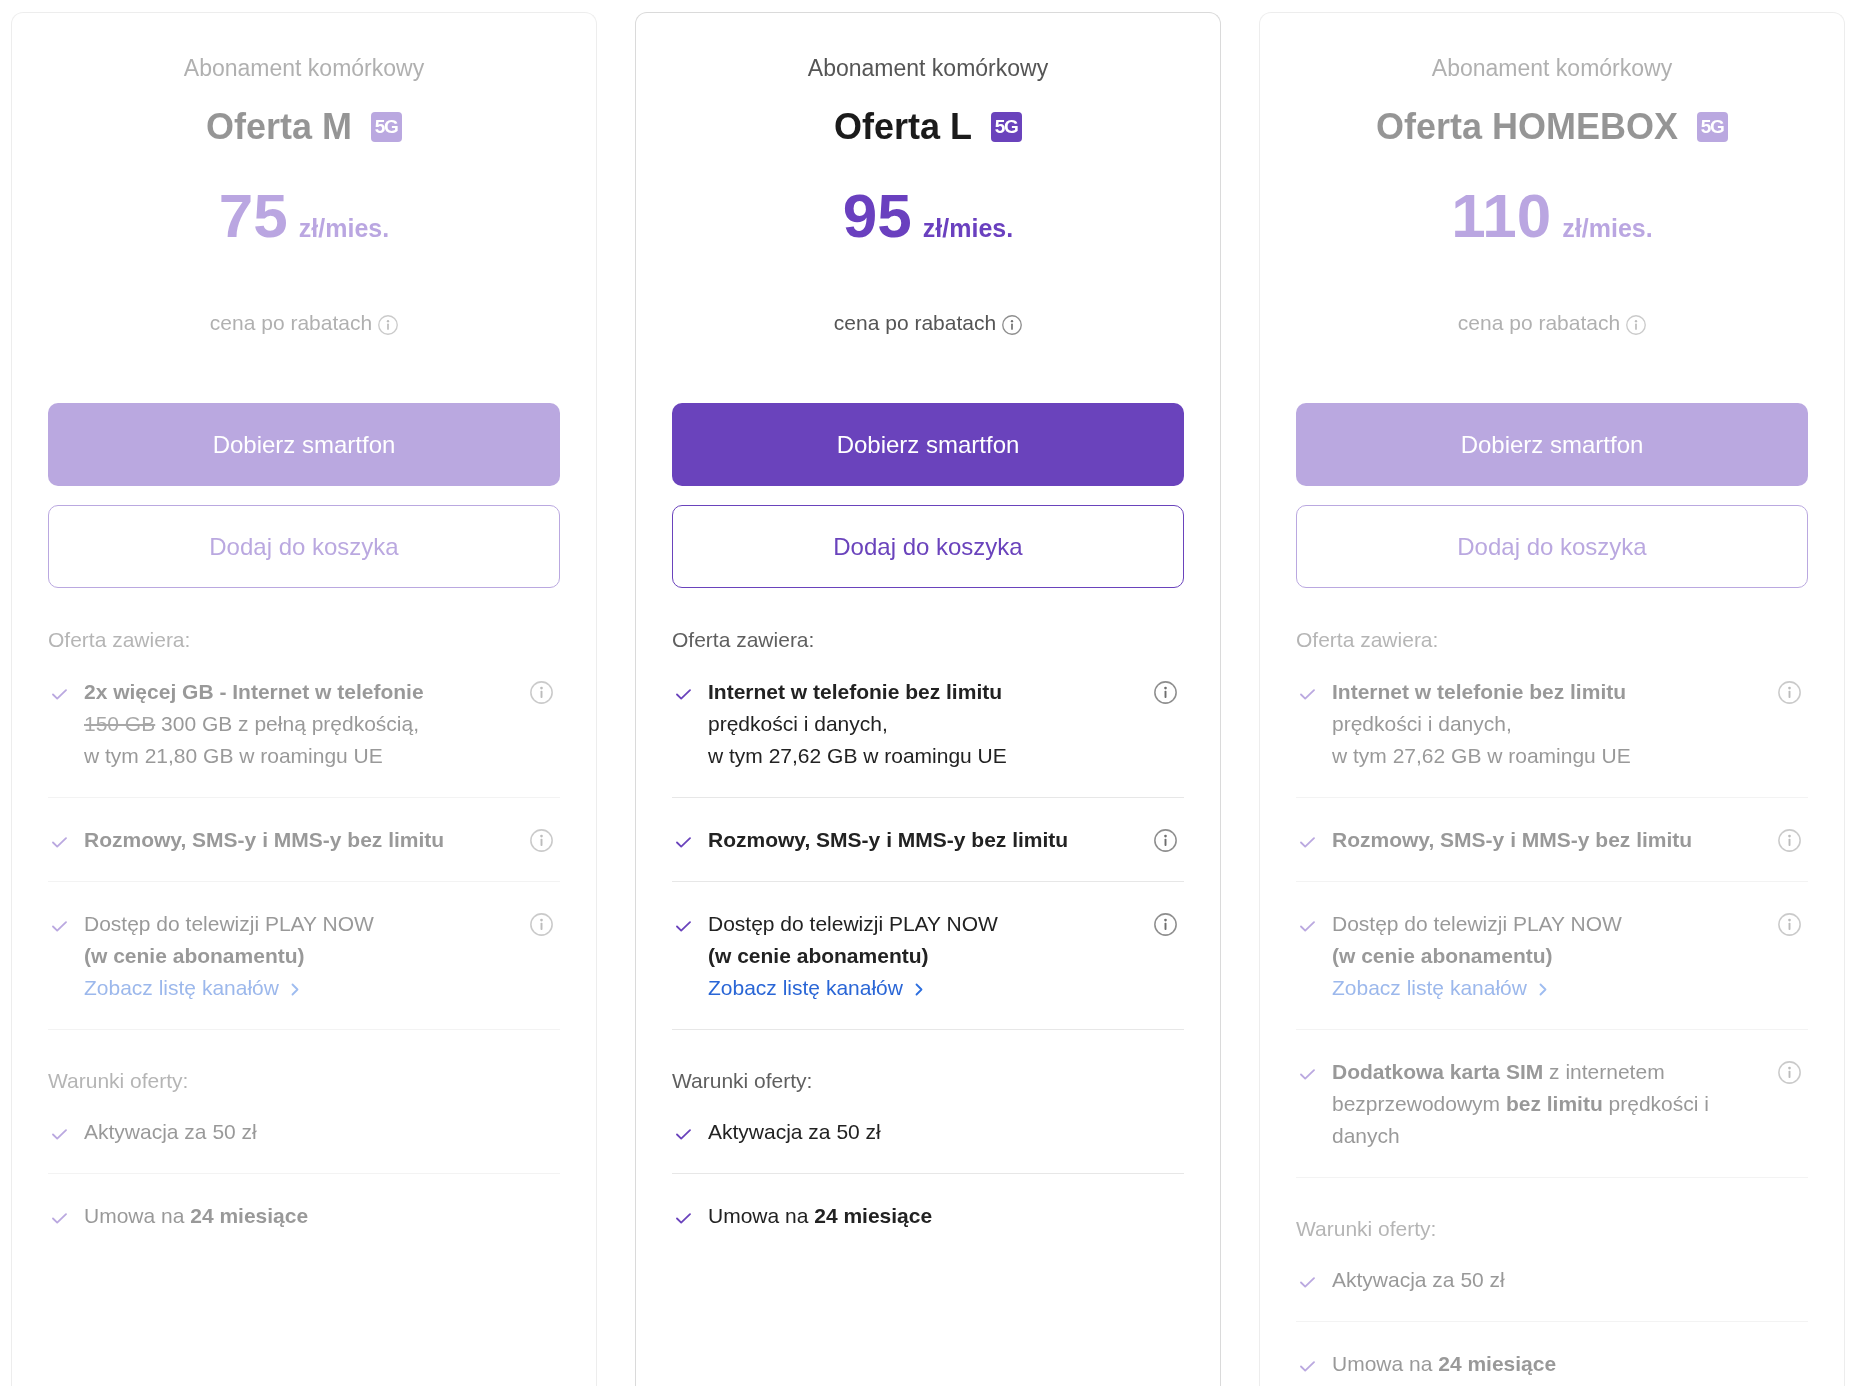  I want to click on feature-text: Dodatkowa karta SIM z internetem bezprzewodowym bez limitu prędkości i danych, so click(1520, 1104).